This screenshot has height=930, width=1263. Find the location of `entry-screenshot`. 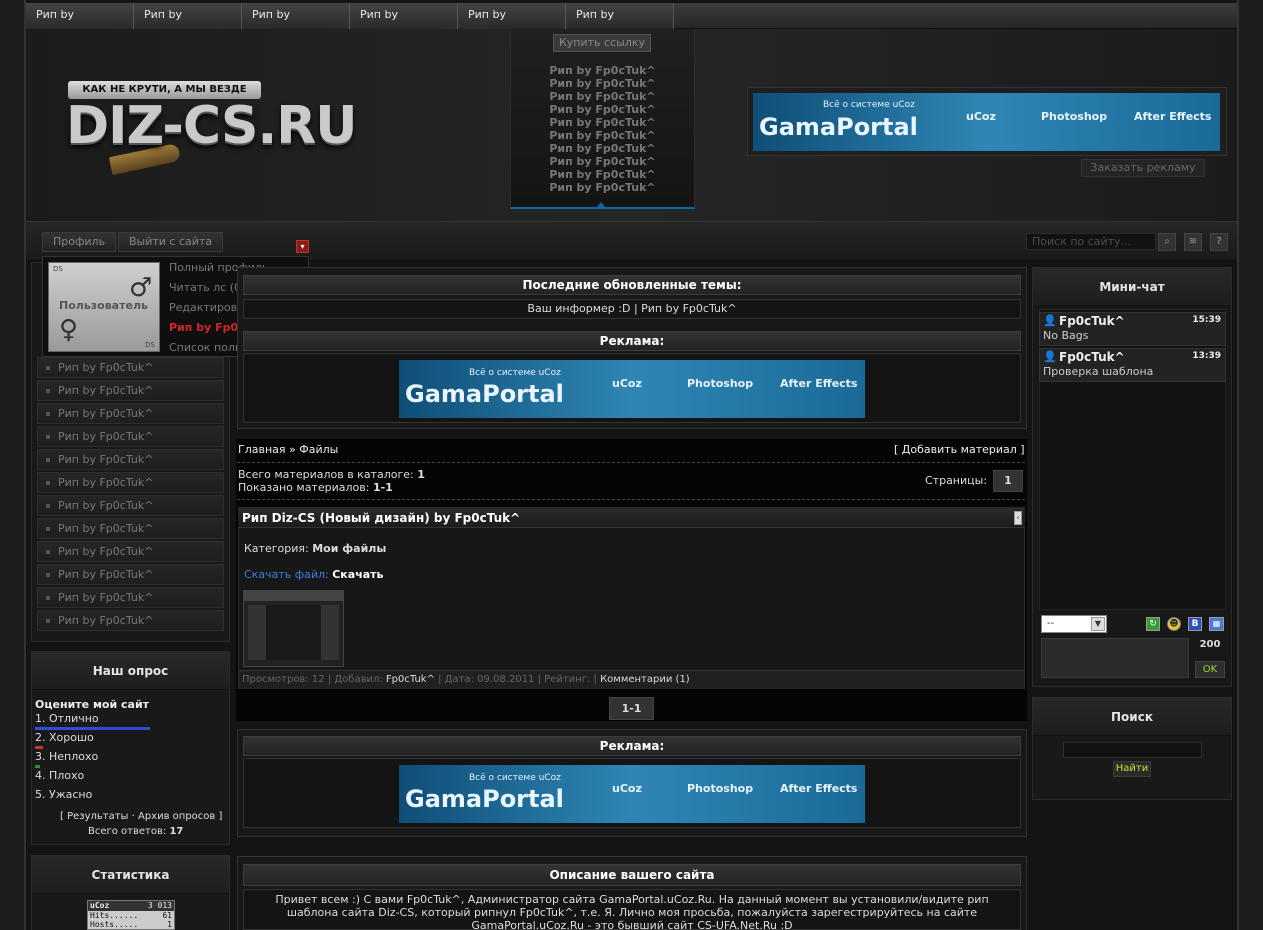

entry-screenshot is located at coordinates (293, 628).